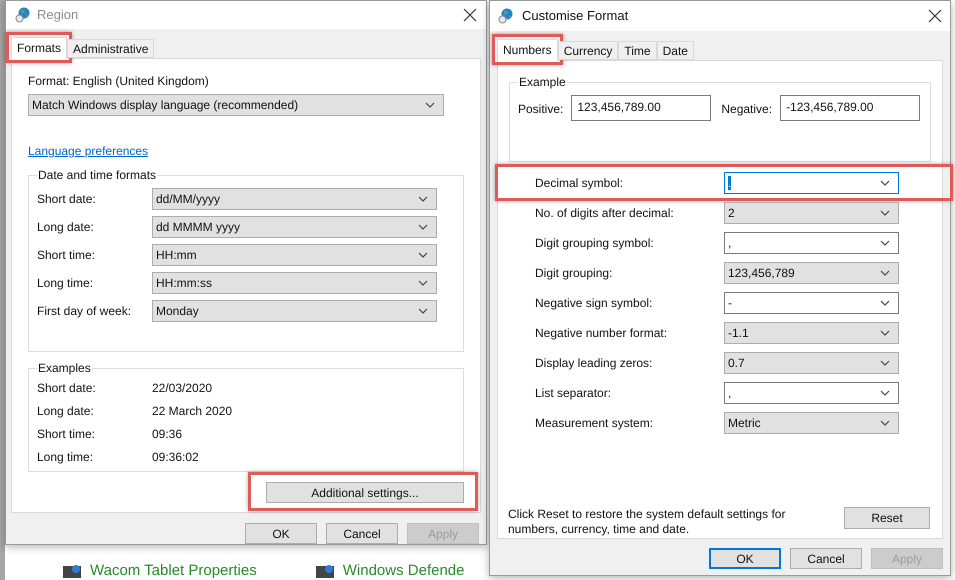 The width and height of the screenshot is (955, 580). What do you see at coordinates (175, 457) in the screenshot?
I see `example-value: 09:36:02` at bounding box center [175, 457].